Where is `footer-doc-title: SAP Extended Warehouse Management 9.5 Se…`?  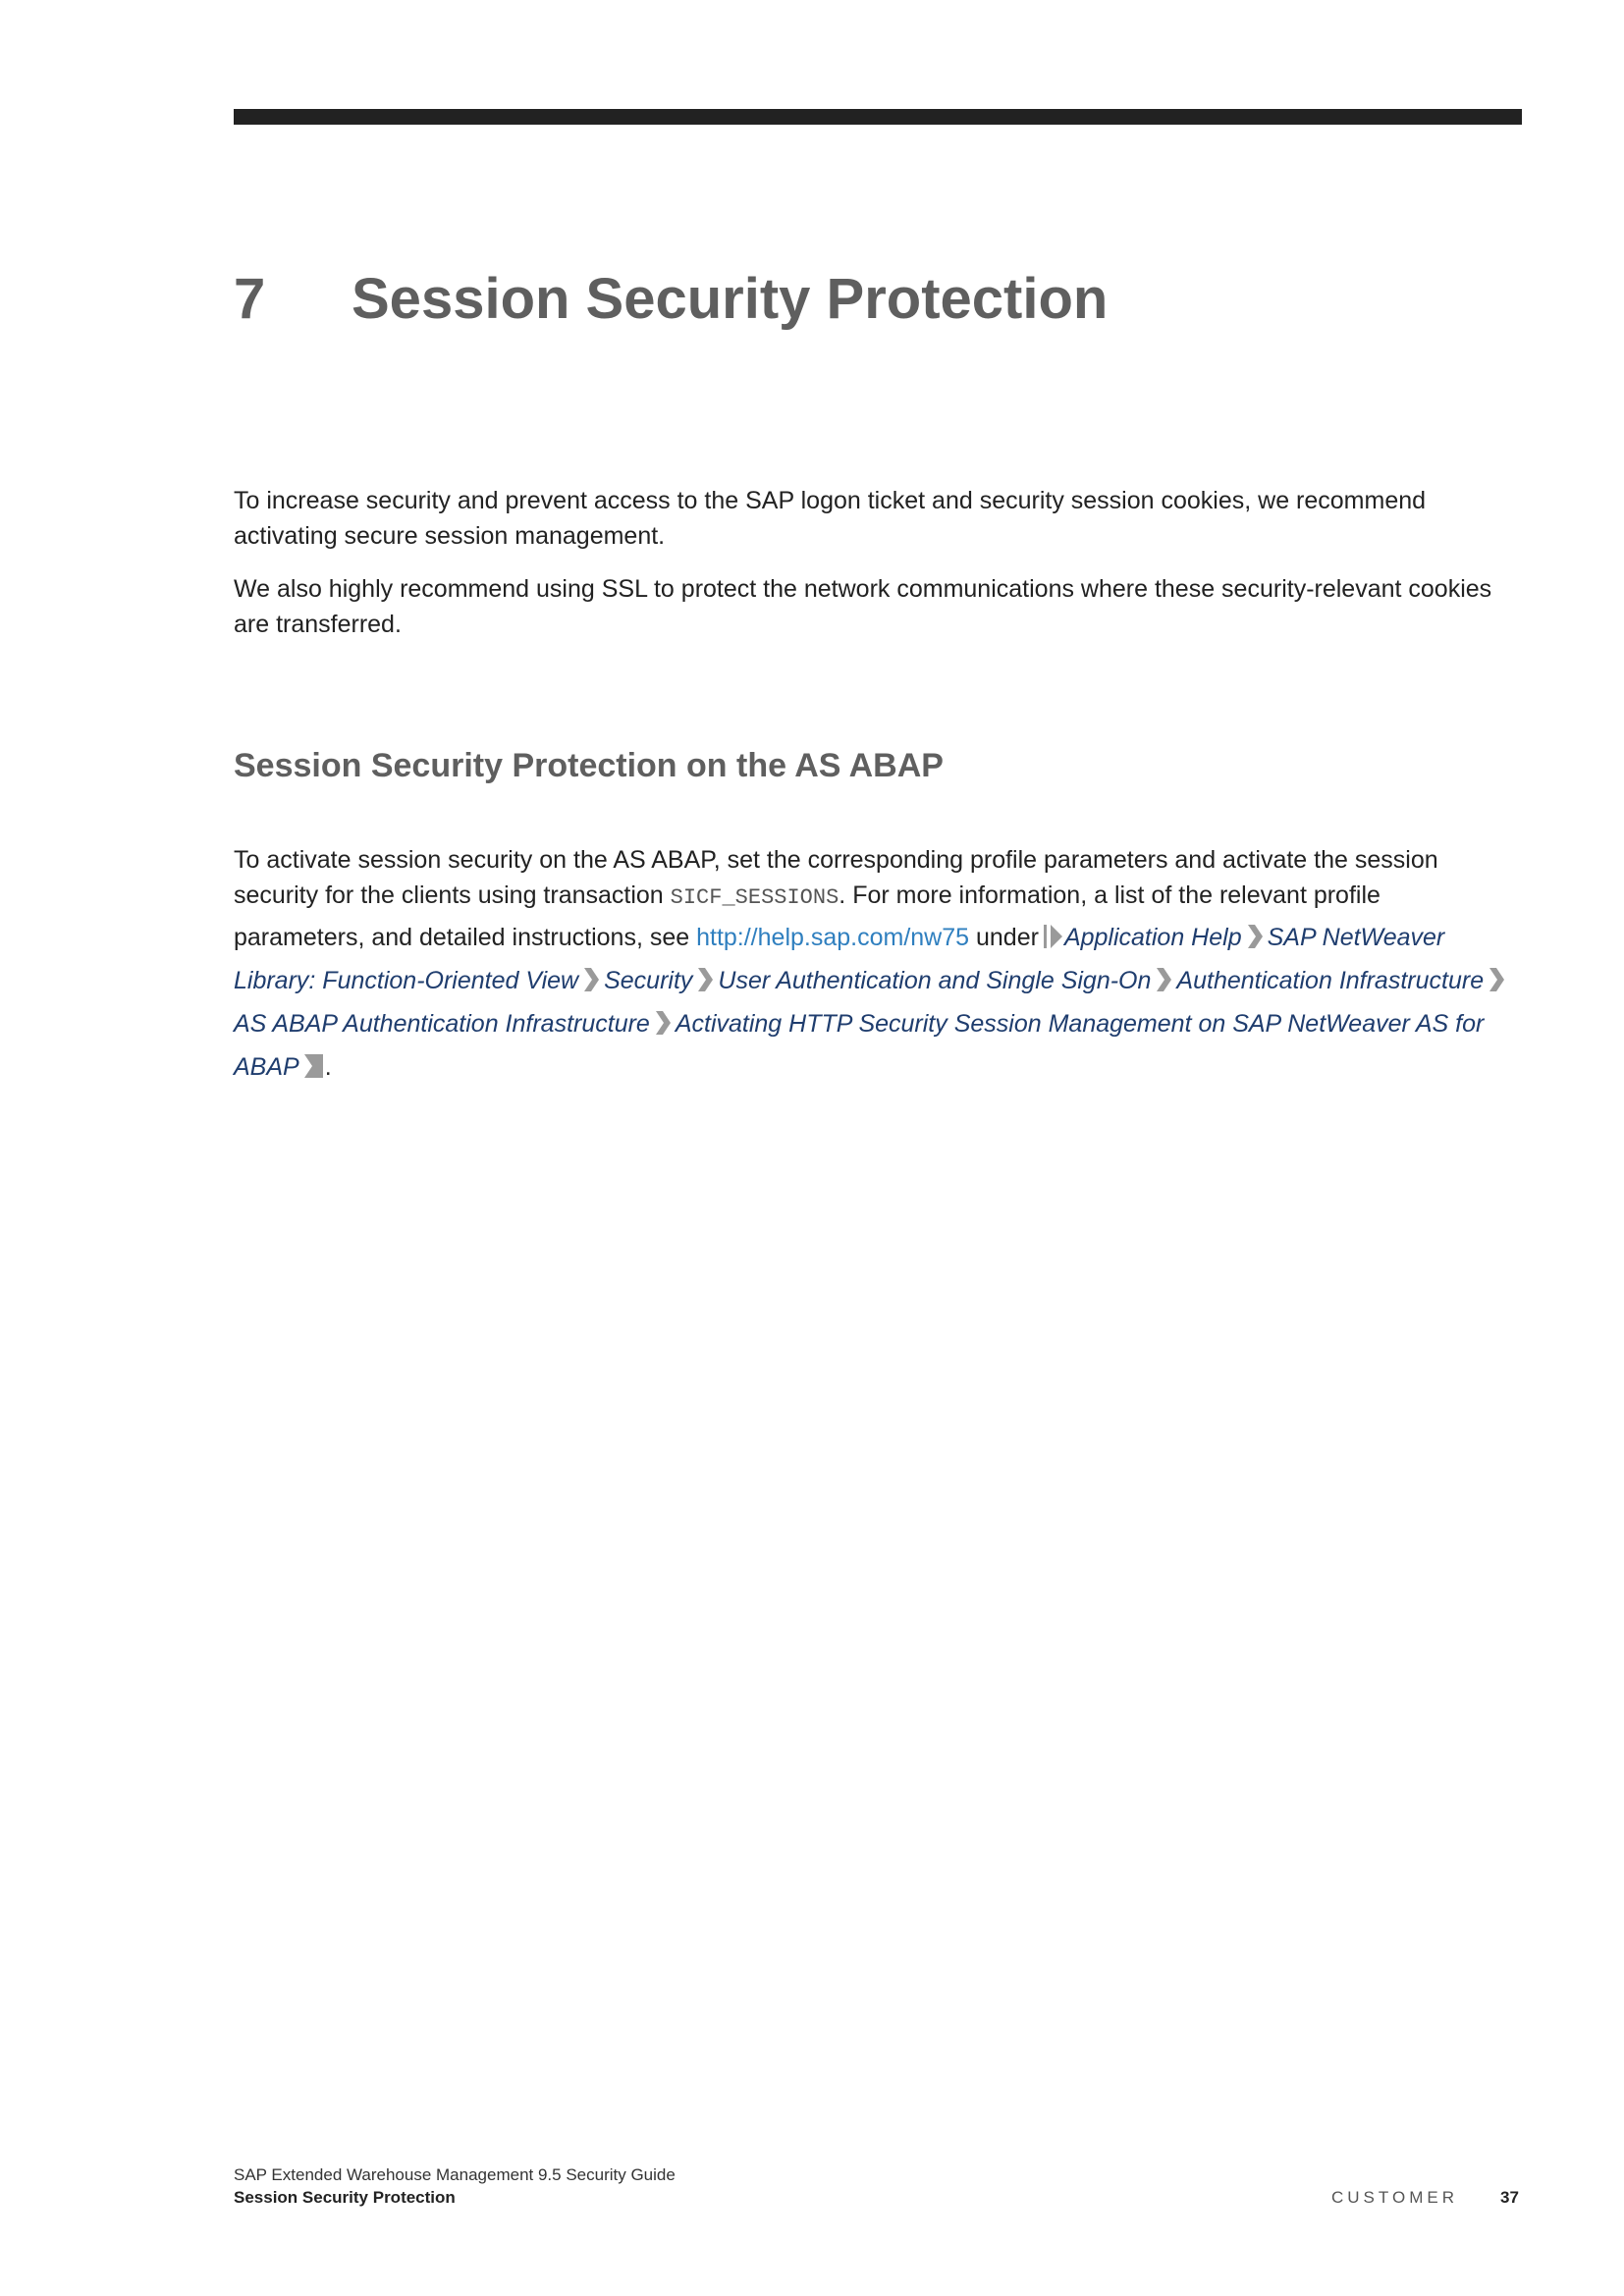 footer-doc-title: SAP Extended Warehouse Management 9.5 Se… is located at coordinates (455, 2174).